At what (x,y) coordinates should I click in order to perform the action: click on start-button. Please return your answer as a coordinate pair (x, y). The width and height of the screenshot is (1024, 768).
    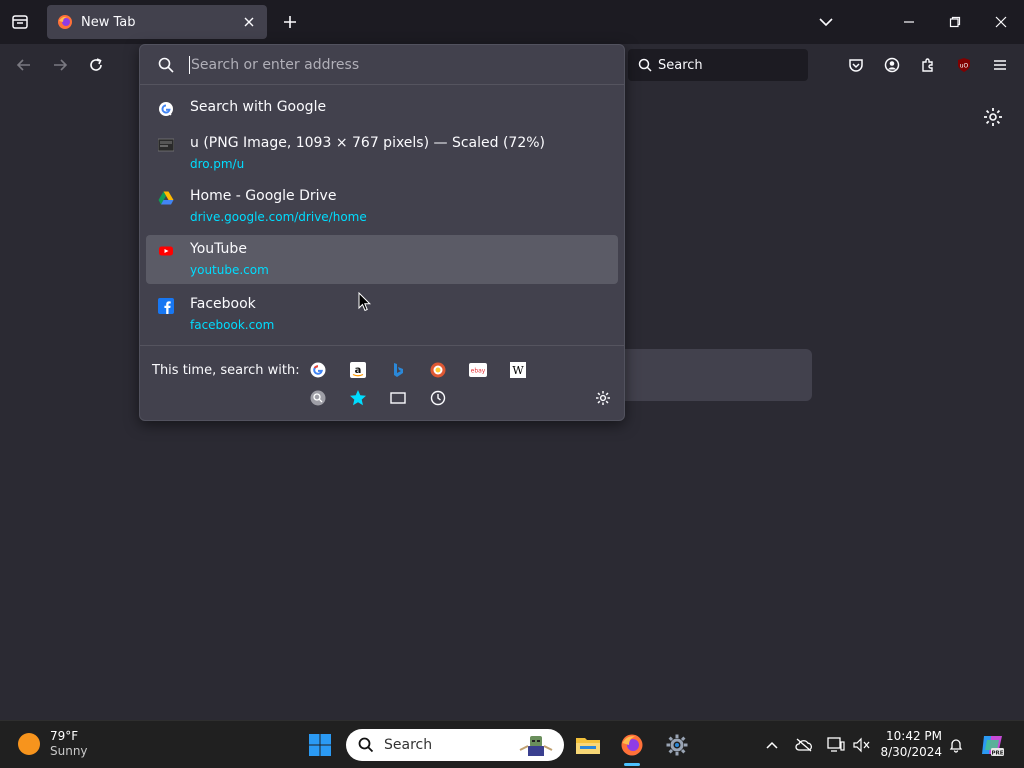
    Looking at the image, I should click on (320, 745).